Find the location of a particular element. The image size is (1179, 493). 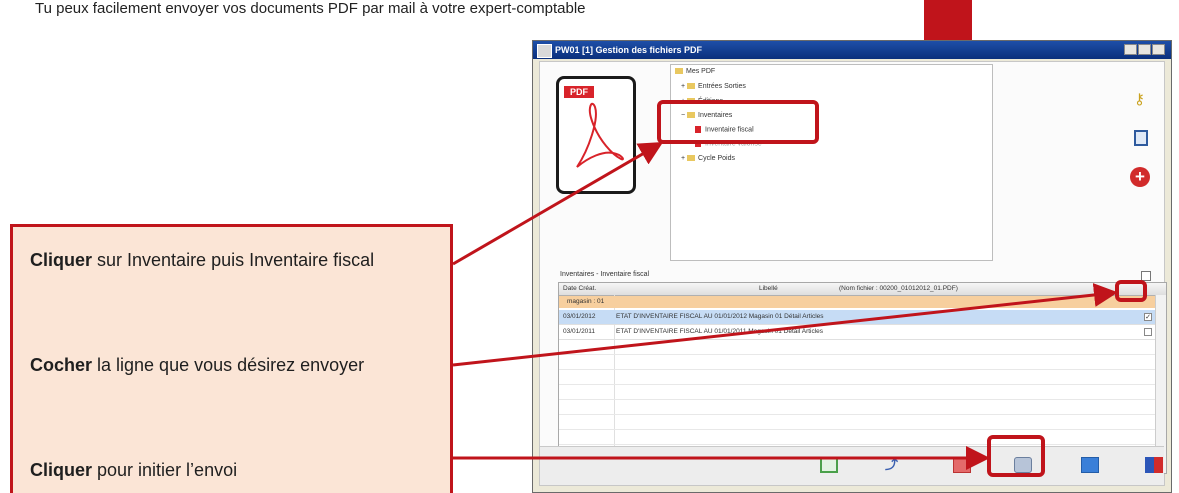

maximize-button is located at coordinates (1144, 49).